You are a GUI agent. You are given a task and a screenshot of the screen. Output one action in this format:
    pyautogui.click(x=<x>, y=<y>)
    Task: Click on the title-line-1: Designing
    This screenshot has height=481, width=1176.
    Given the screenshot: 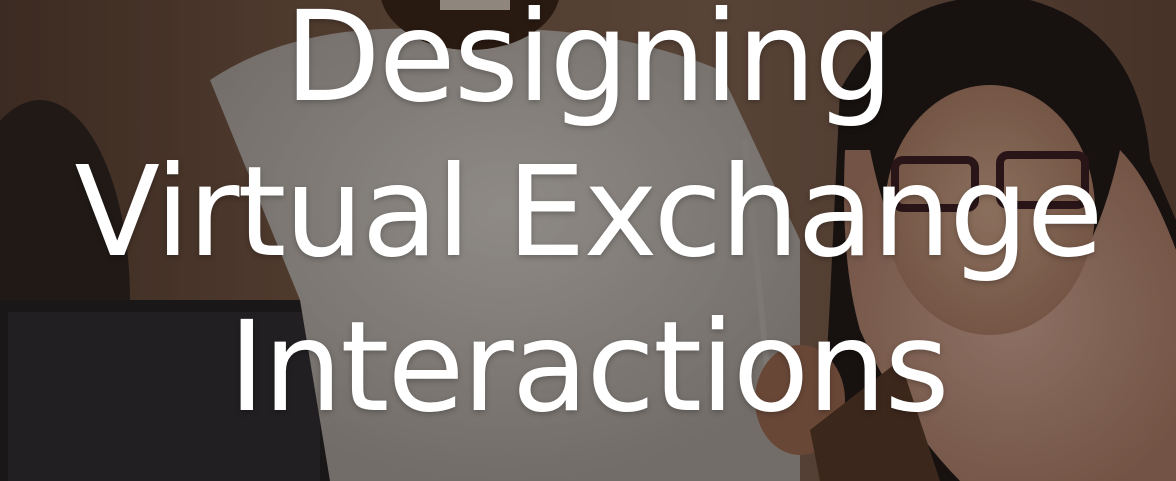 What is the action you would take?
    pyautogui.click(x=589, y=65)
    